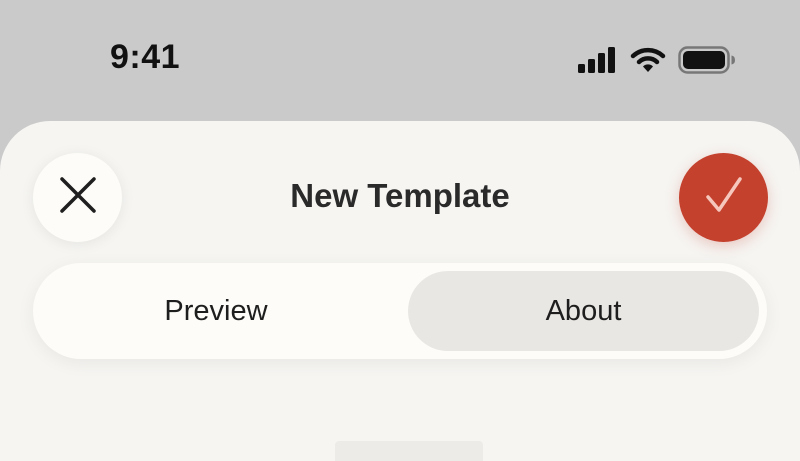 This screenshot has width=800, height=461. I want to click on status-time: 9:41, so click(145, 57).